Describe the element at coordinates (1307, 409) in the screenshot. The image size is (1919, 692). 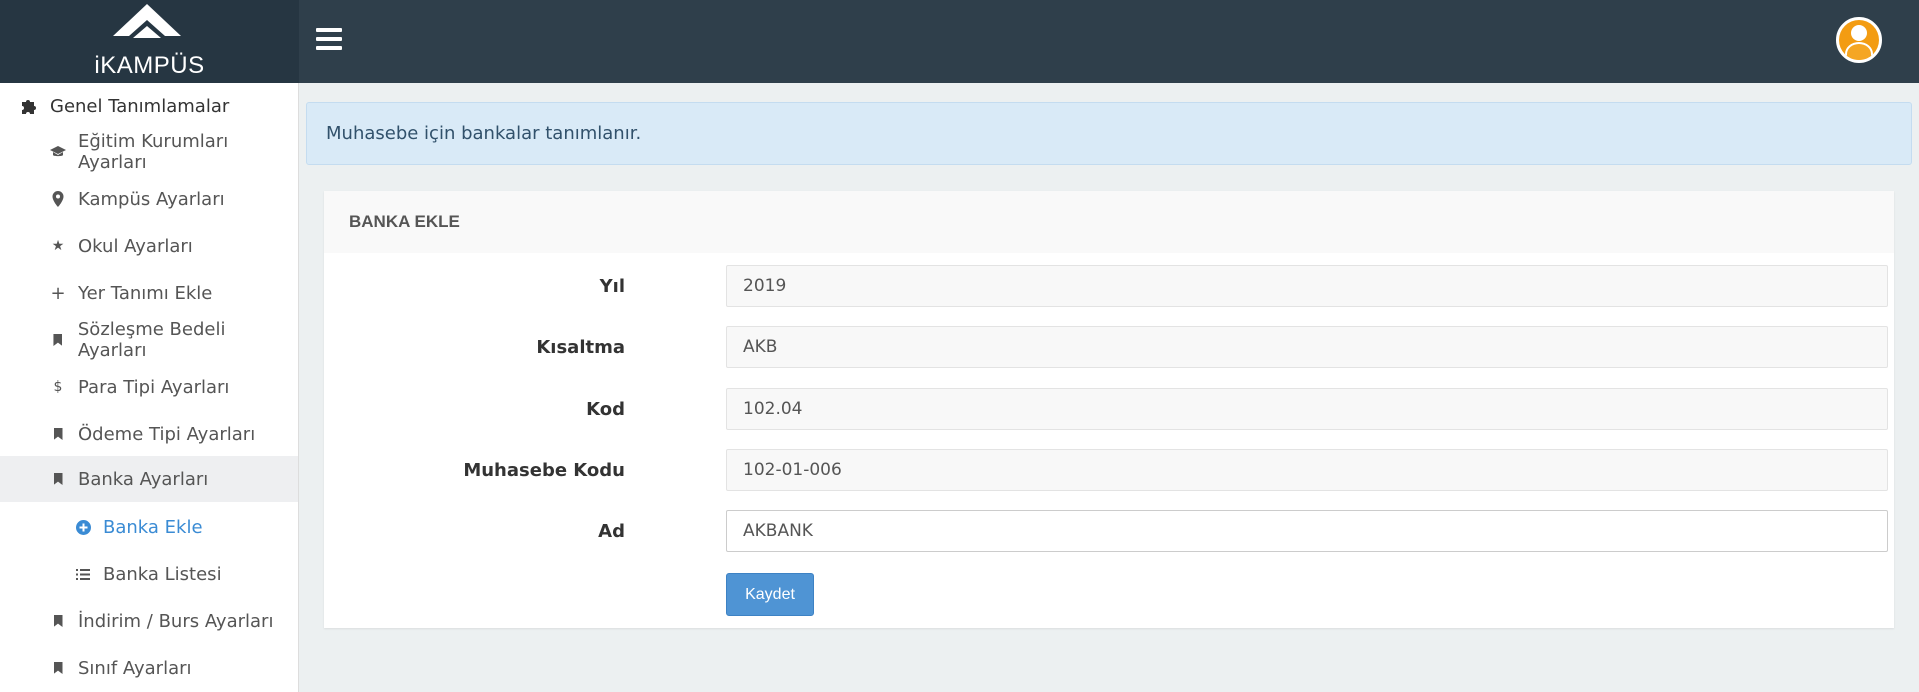
I see `kod-input` at that location.